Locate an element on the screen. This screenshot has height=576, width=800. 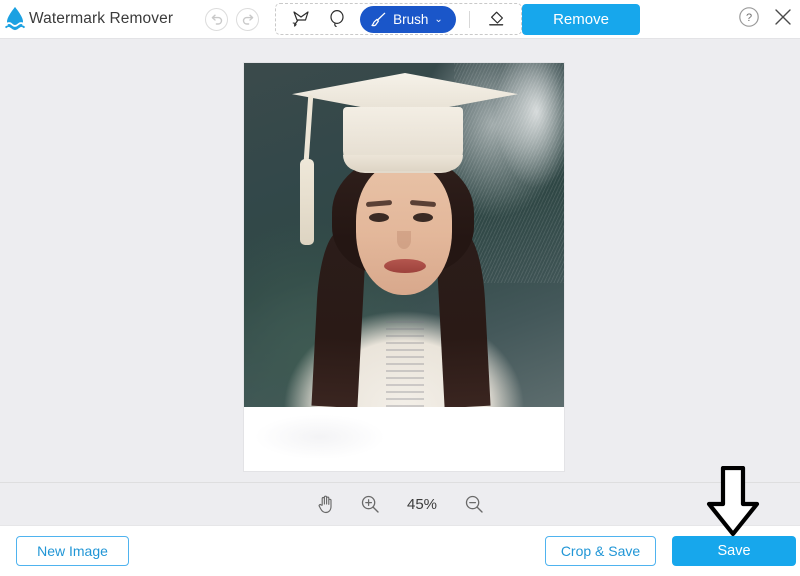
brush-tool-button: Brush ⌄ is located at coordinates (408, 19).